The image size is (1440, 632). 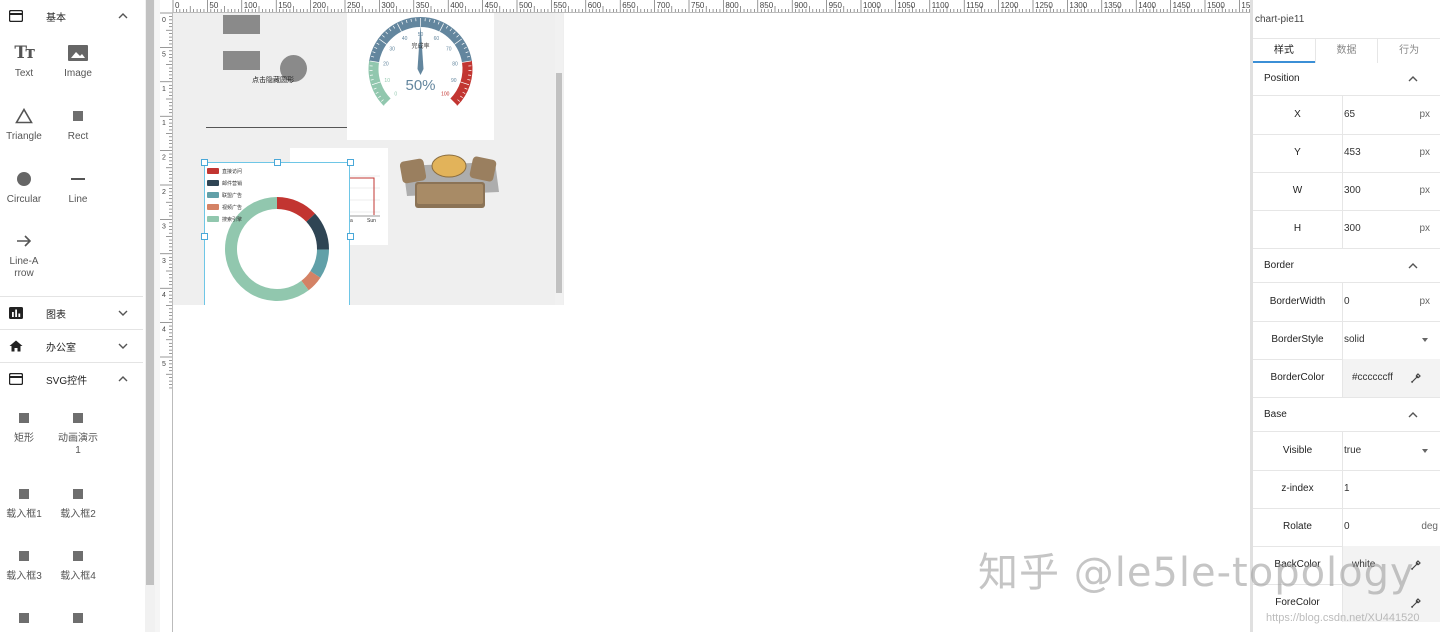 I want to click on group-office-header: 办公室, so click(x=71, y=346).